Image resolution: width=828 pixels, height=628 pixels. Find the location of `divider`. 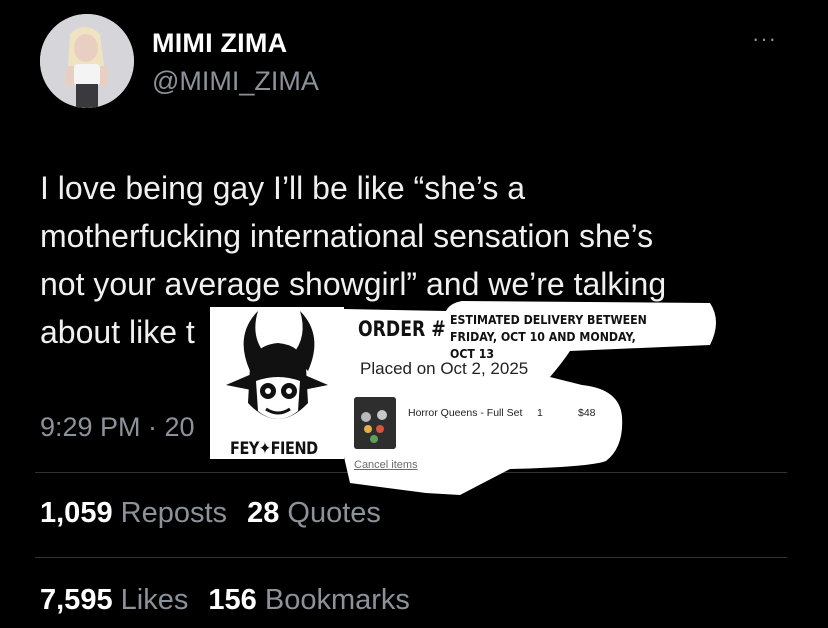

divider is located at coordinates (411, 557).